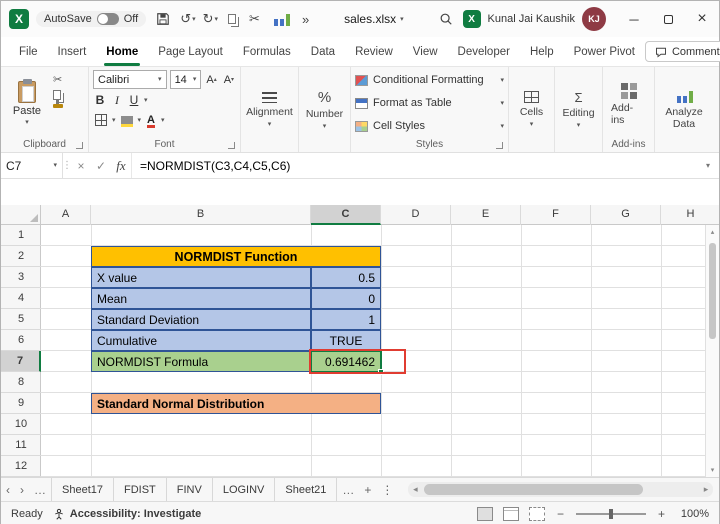 Image resolution: width=720 pixels, height=524 pixels. Describe the element at coordinates (22, 489) in the screenshot. I see `sheet-next-icon: ›` at that location.